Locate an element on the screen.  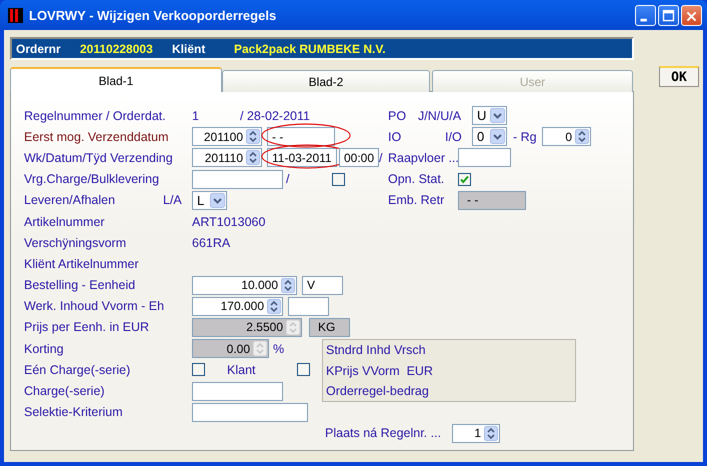
field-label: Eén Charge(-serie) is located at coordinates (78, 369).